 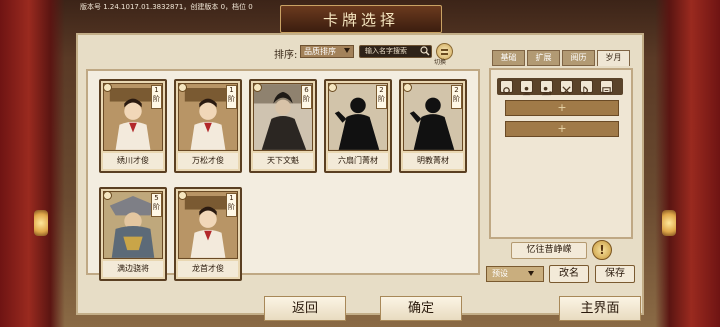 What do you see at coordinates (283, 161) in the screenshot?
I see `card-name: 天下文魁` at bounding box center [283, 161].